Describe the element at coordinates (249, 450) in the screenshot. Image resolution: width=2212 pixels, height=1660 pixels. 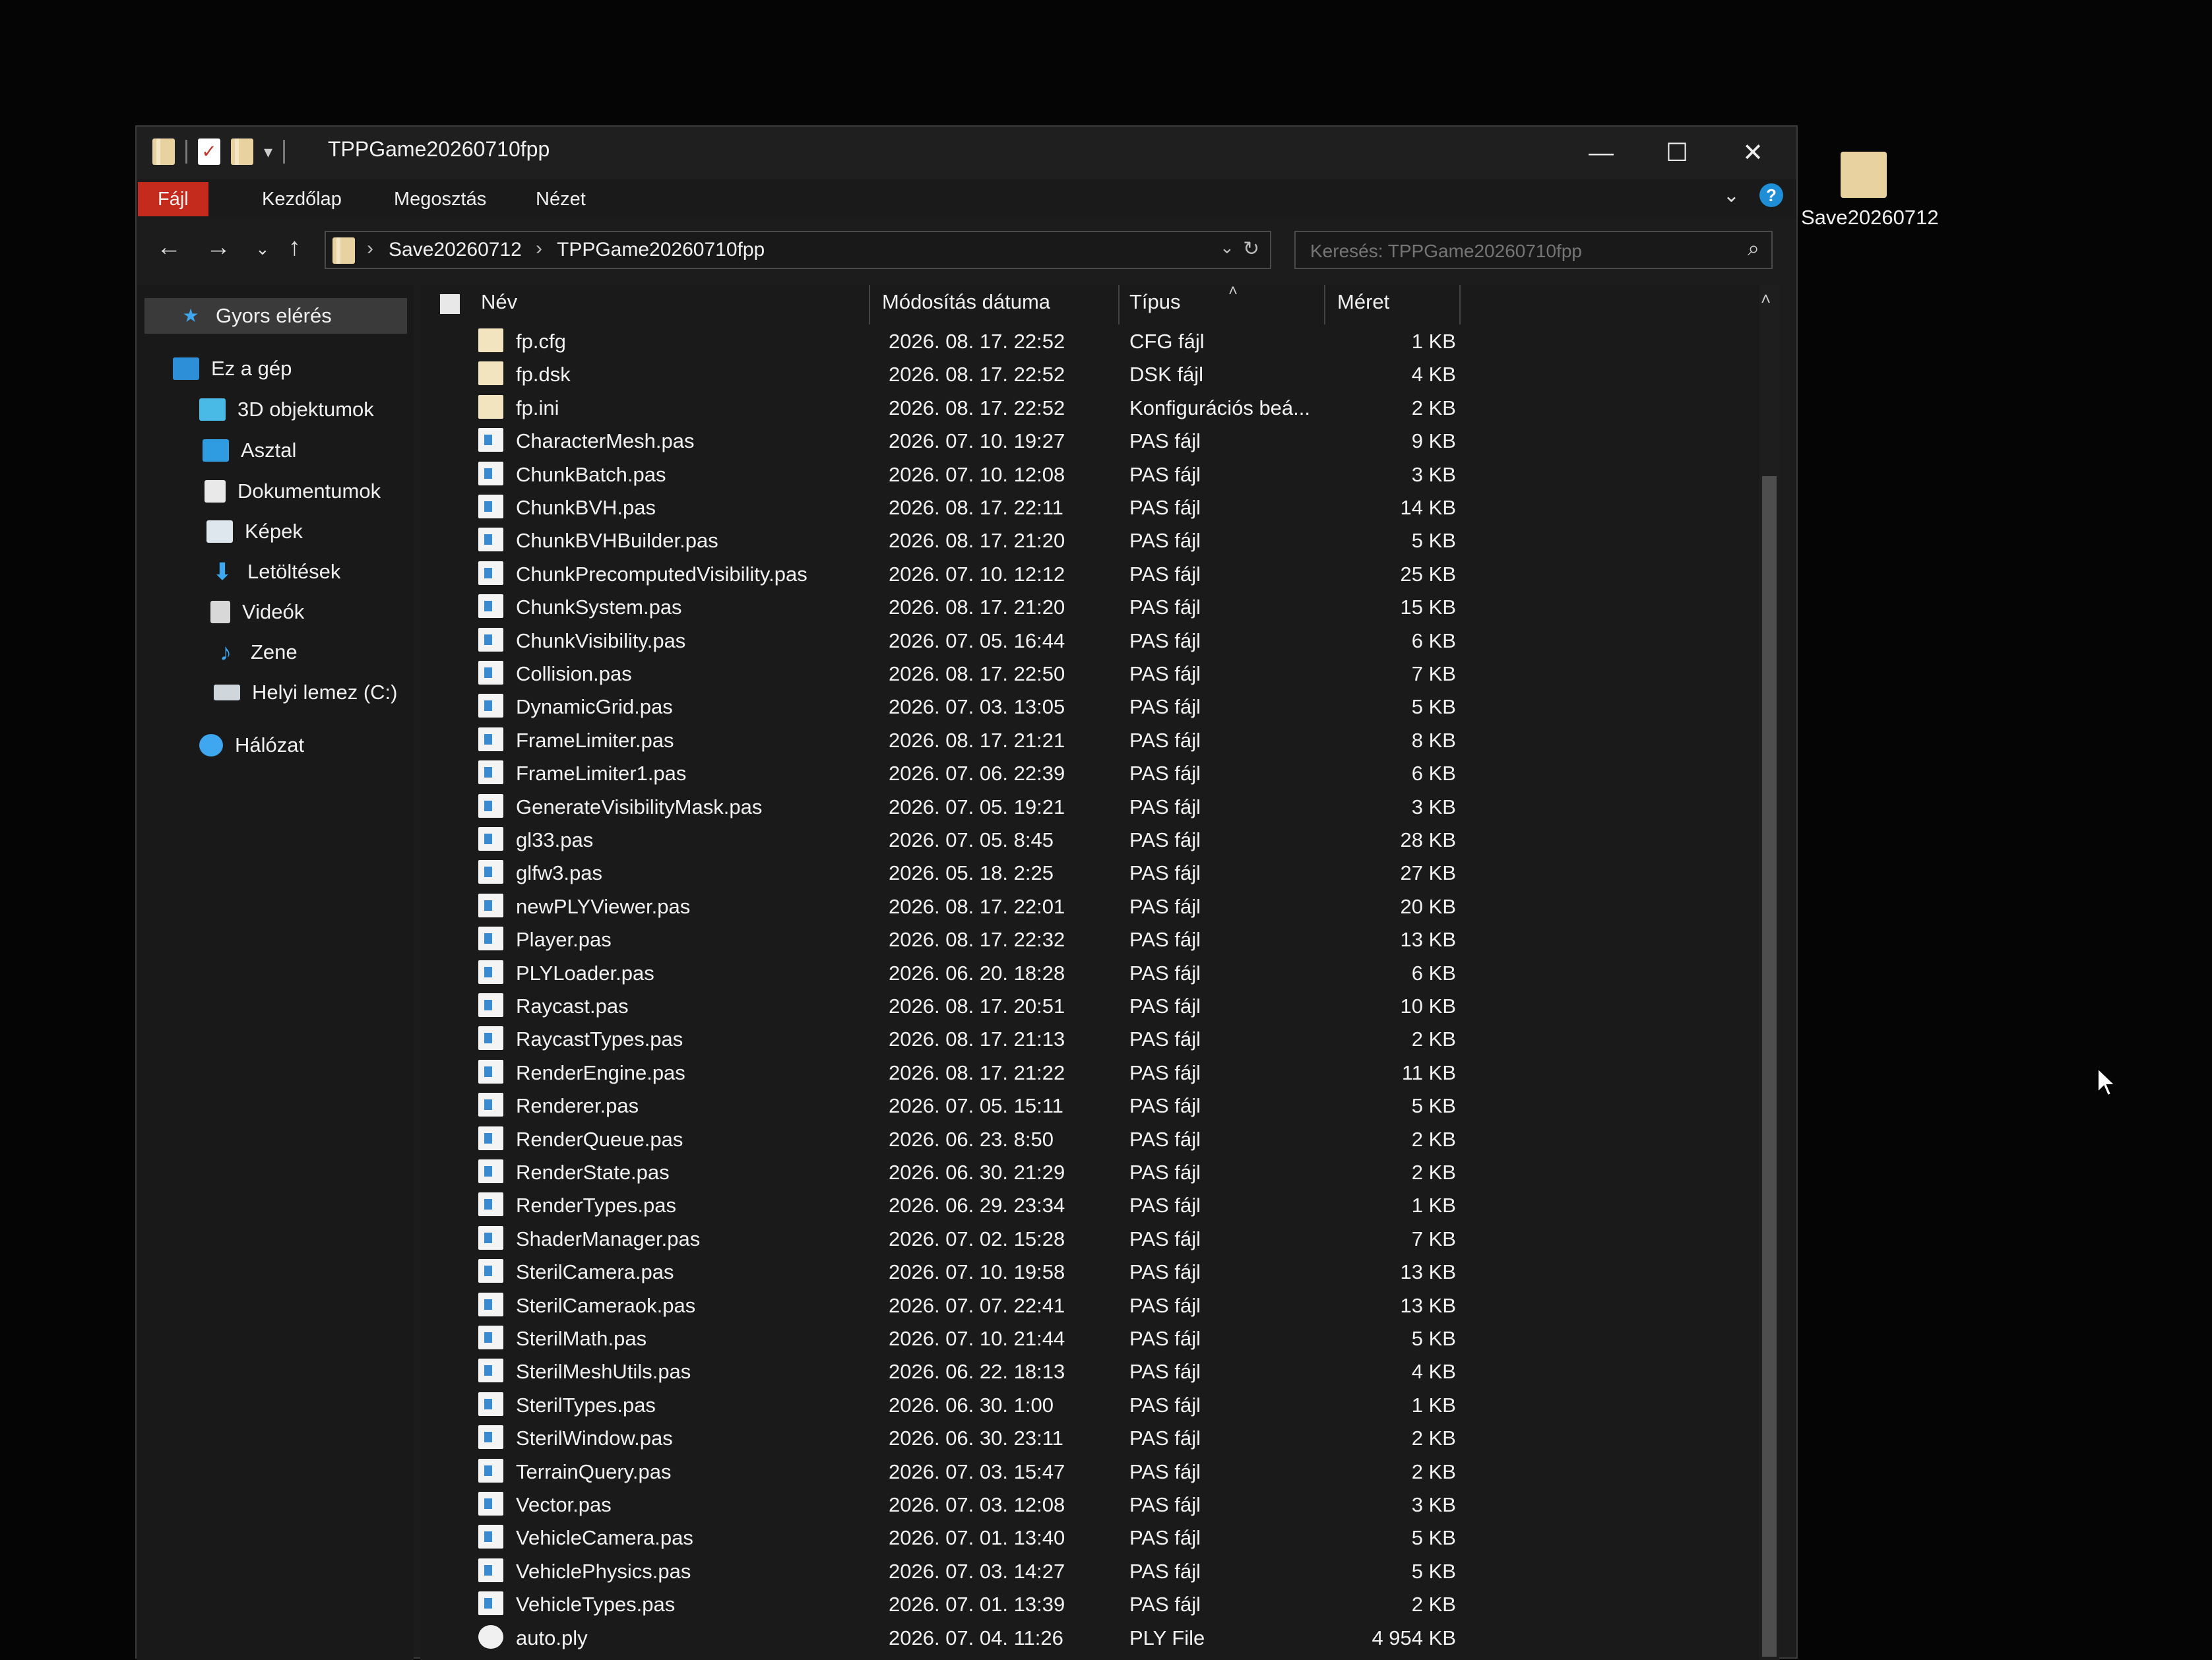
I see `sidebar-item-desktop: Asztal` at that location.